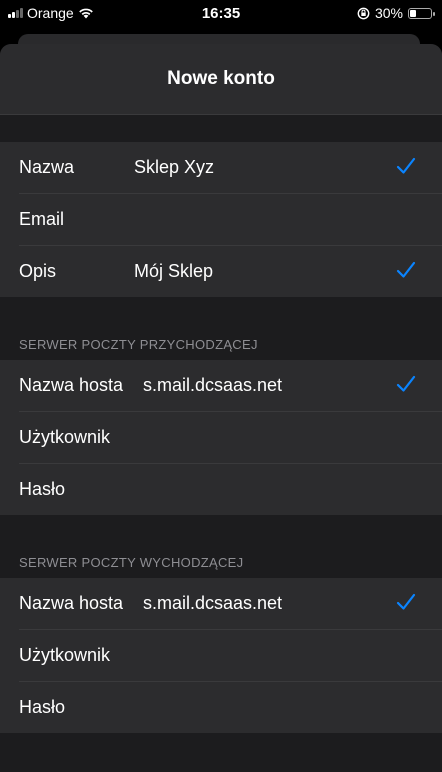 This screenshot has width=442, height=772. I want to click on incoming-username-row: Użytkownik, so click(221, 437).